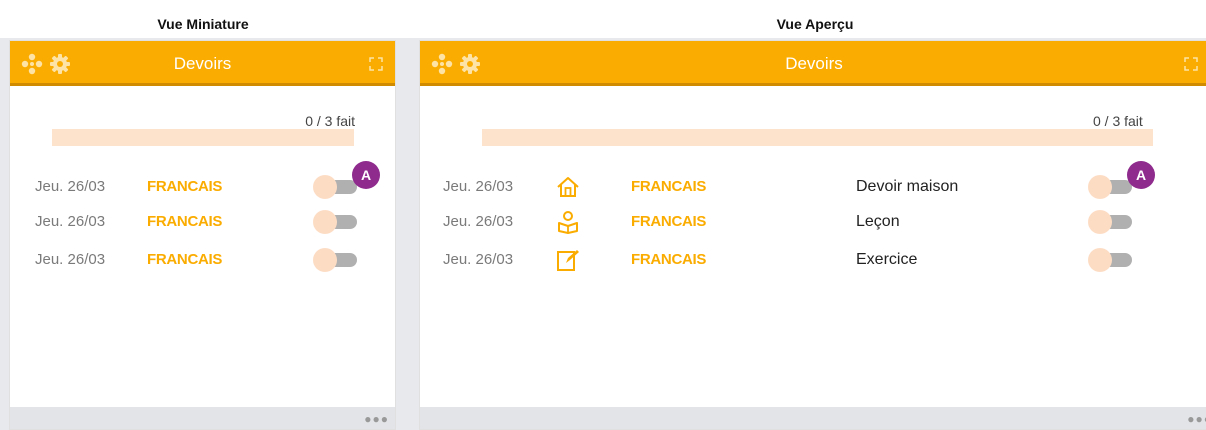 The height and width of the screenshot is (430, 1206). I want to click on apercu-view-title: Vue Aperçu, so click(815, 24).